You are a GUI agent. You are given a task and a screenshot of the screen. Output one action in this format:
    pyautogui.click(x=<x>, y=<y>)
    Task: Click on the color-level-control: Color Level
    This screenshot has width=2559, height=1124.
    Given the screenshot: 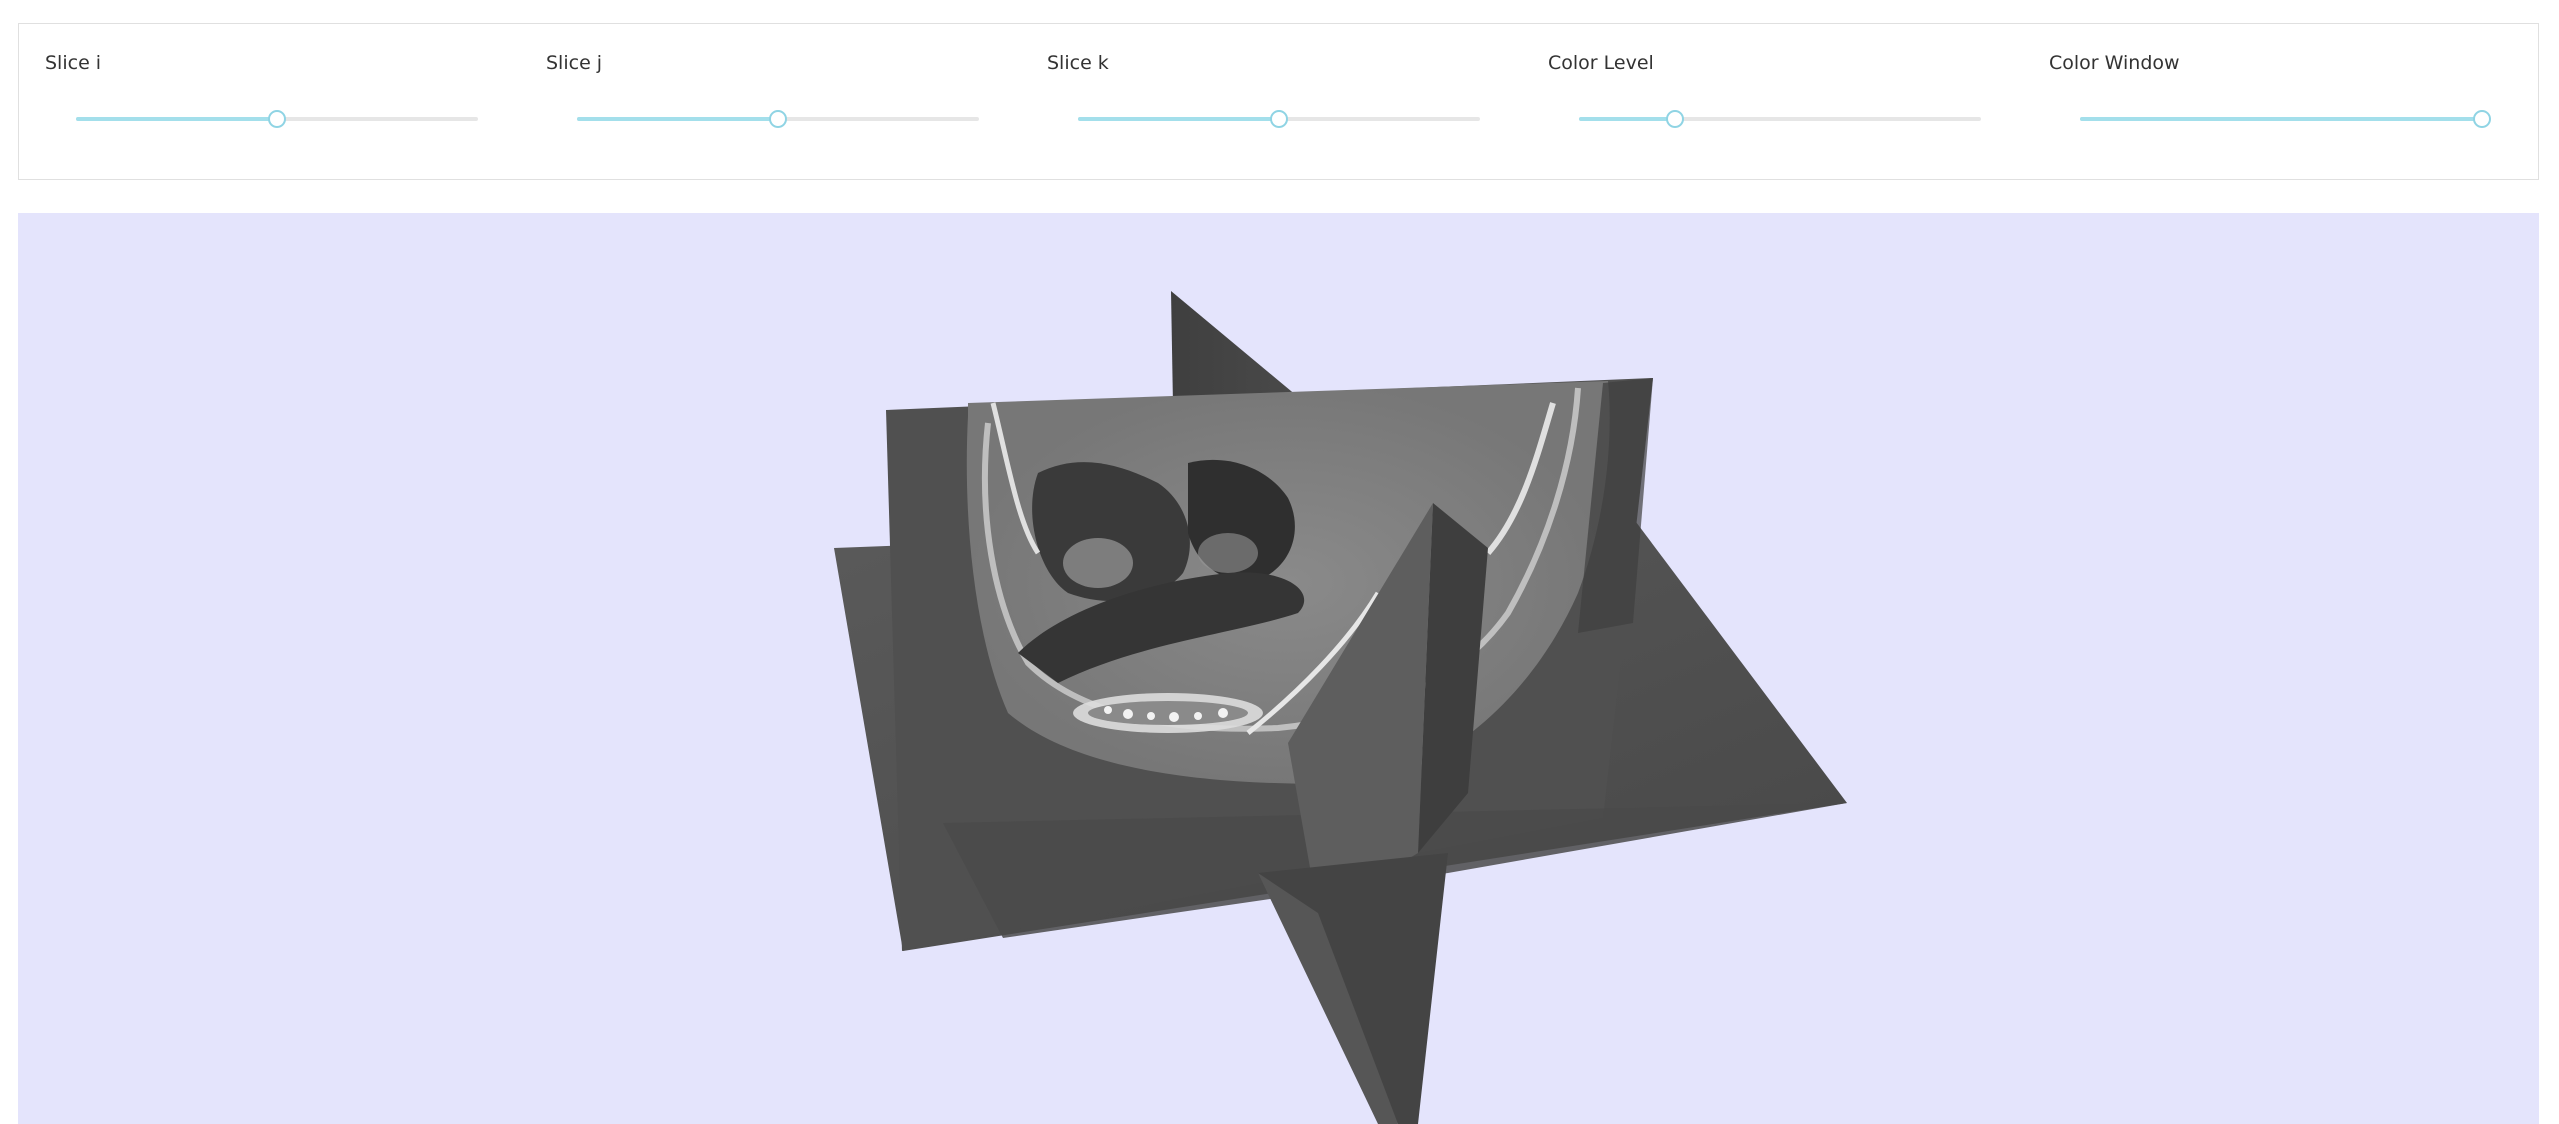 What is the action you would take?
    pyautogui.click(x=1764, y=102)
    